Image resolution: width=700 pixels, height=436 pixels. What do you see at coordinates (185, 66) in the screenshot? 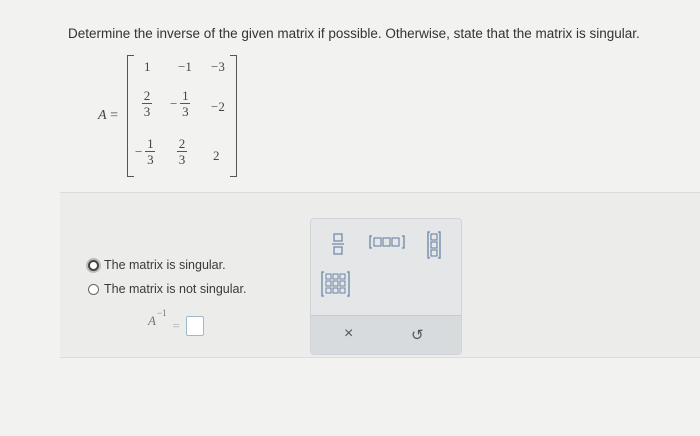
I see `matrix-cell-r1c2: −1` at bounding box center [185, 66].